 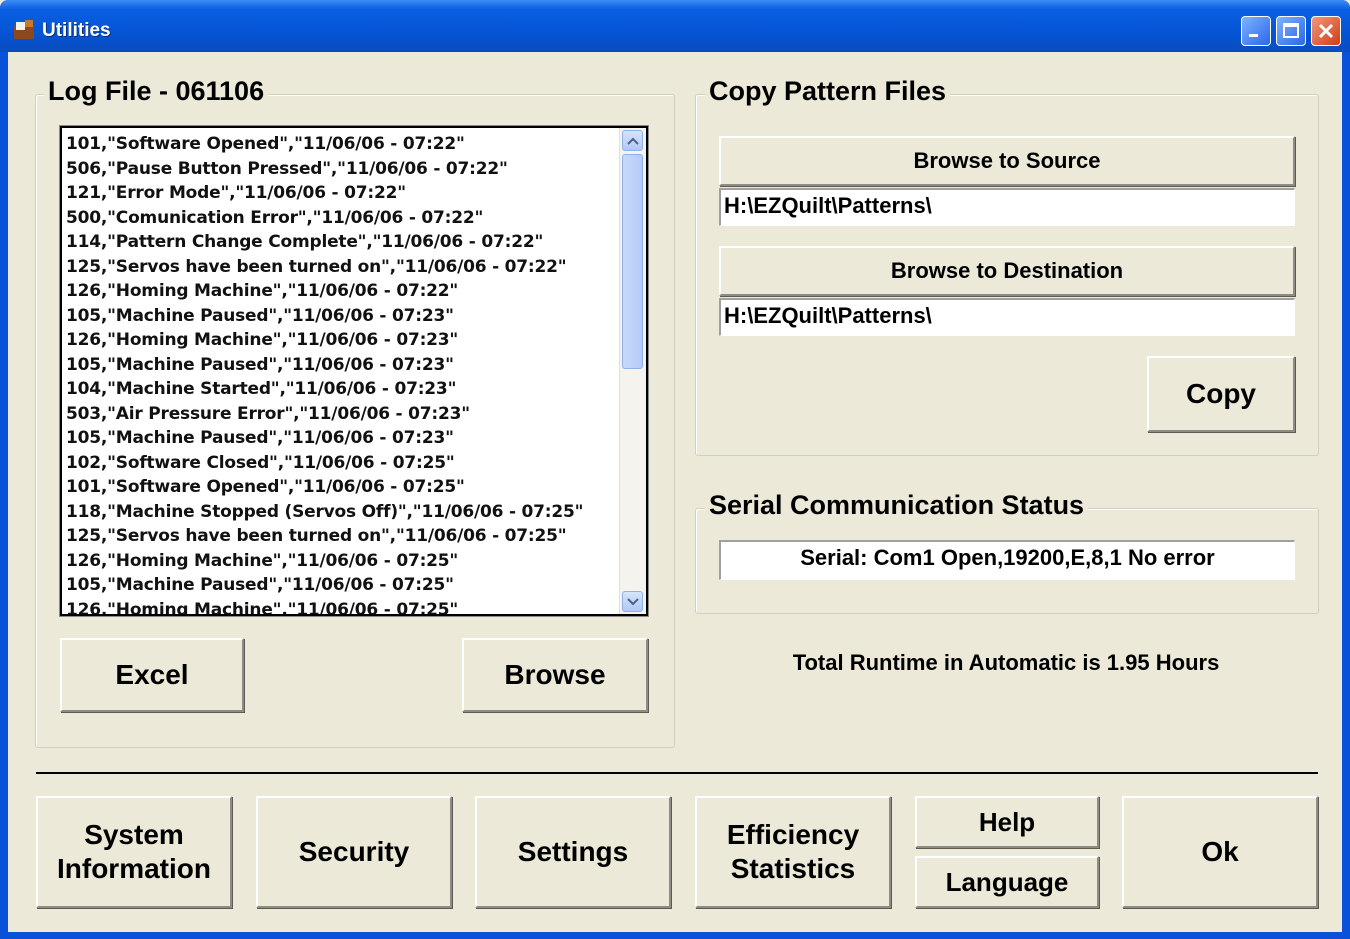 What do you see at coordinates (1253, 35) in the screenshot?
I see `minimize-icon` at bounding box center [1253, 35].